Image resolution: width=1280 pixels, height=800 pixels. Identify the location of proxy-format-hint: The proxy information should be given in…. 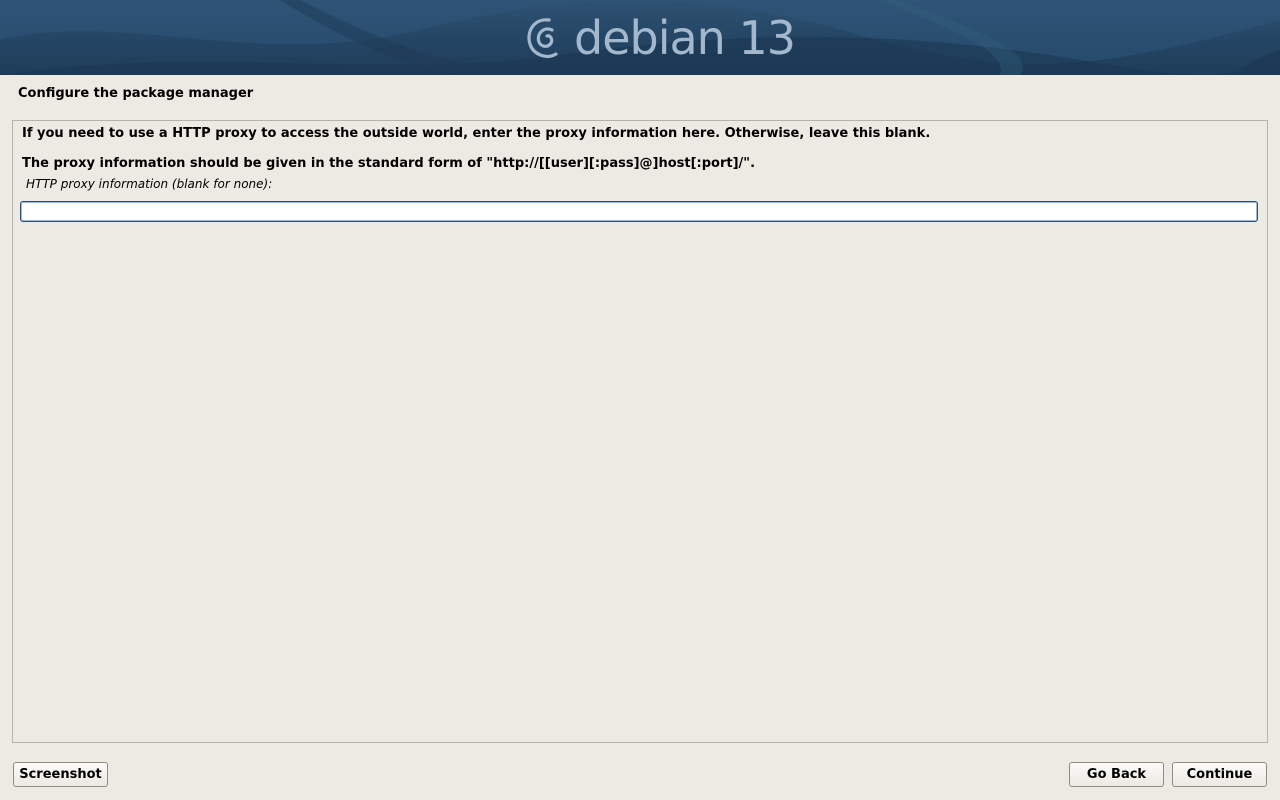
(389, 163).